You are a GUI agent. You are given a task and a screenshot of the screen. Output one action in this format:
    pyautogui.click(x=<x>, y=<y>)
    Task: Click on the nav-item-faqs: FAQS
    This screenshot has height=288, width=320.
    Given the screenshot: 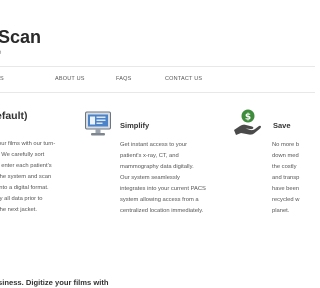 What is the action you would take?
    pyautogui.click(x=123, y=79)
    